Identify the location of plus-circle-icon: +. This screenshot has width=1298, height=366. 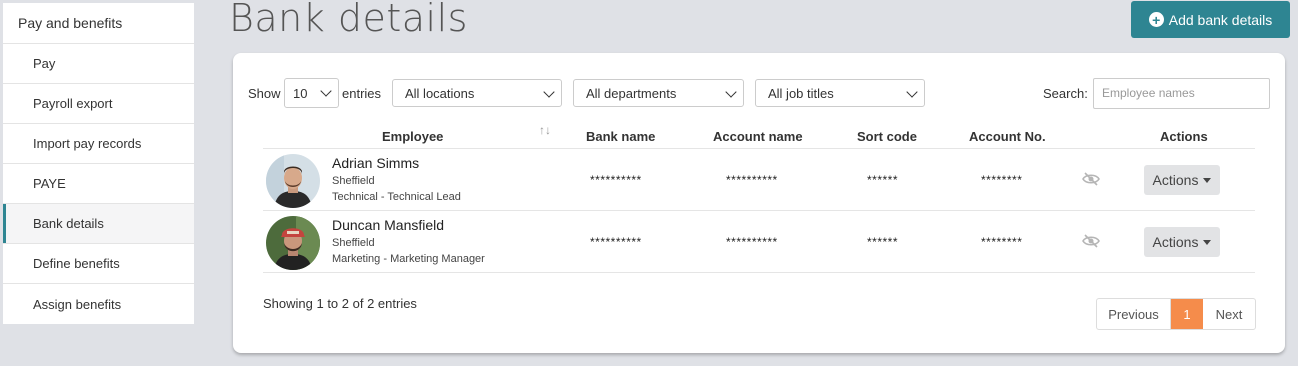
(1156, 19).